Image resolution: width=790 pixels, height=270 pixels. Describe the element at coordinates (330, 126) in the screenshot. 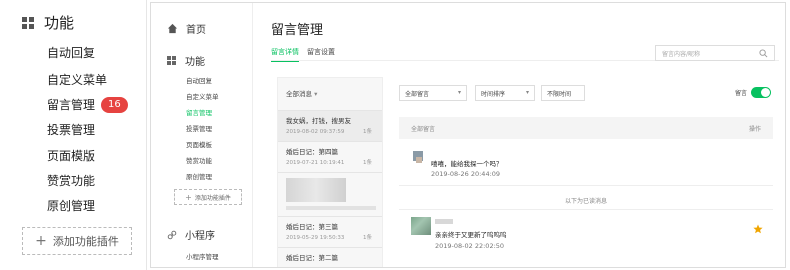

I see `list-item: 我女娲，打钱，搜男友 2019-08-02 09:37:59 1条` at that location.